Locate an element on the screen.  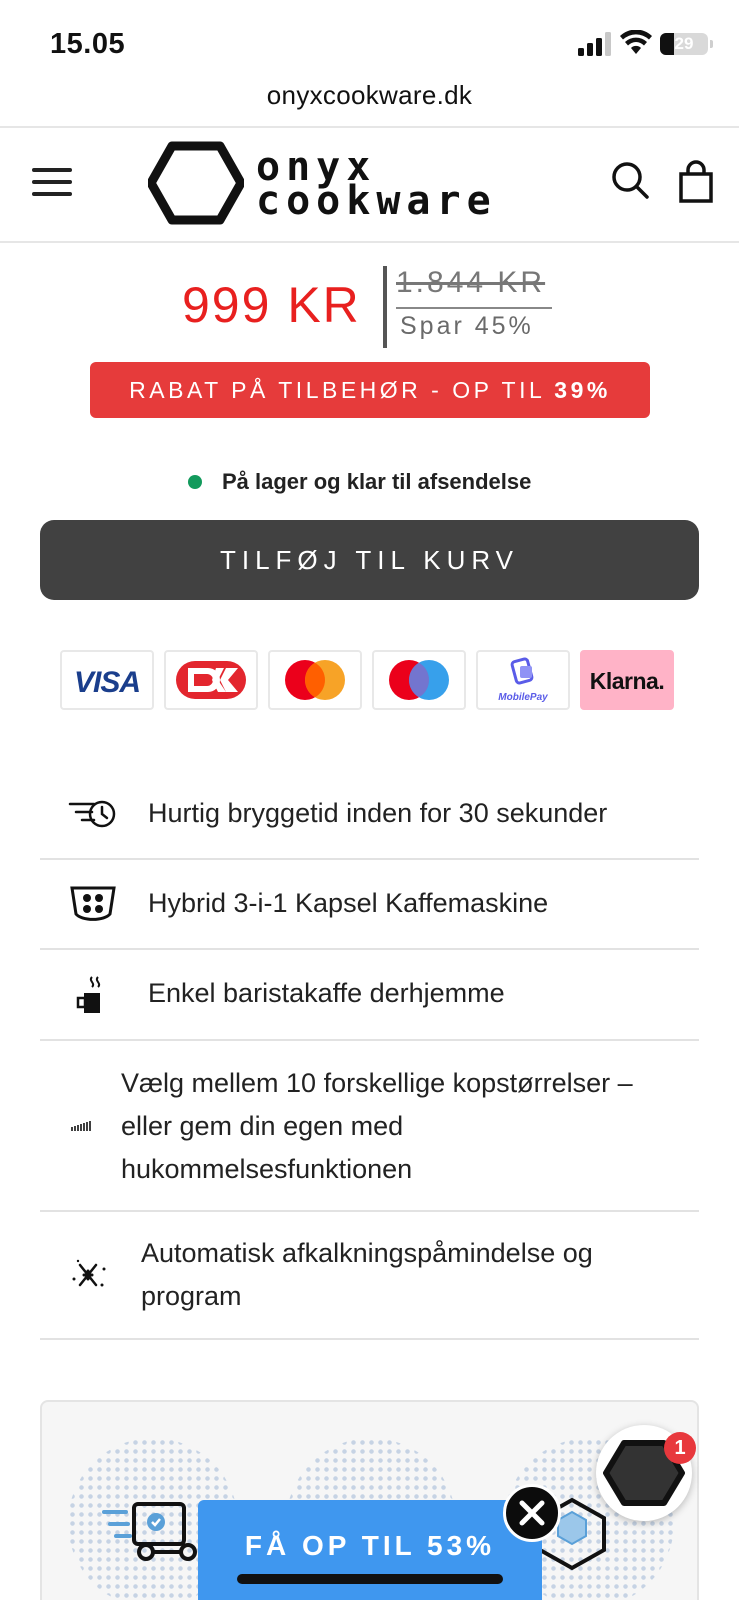
mastercard-icon is located at coordinates (315, 680).